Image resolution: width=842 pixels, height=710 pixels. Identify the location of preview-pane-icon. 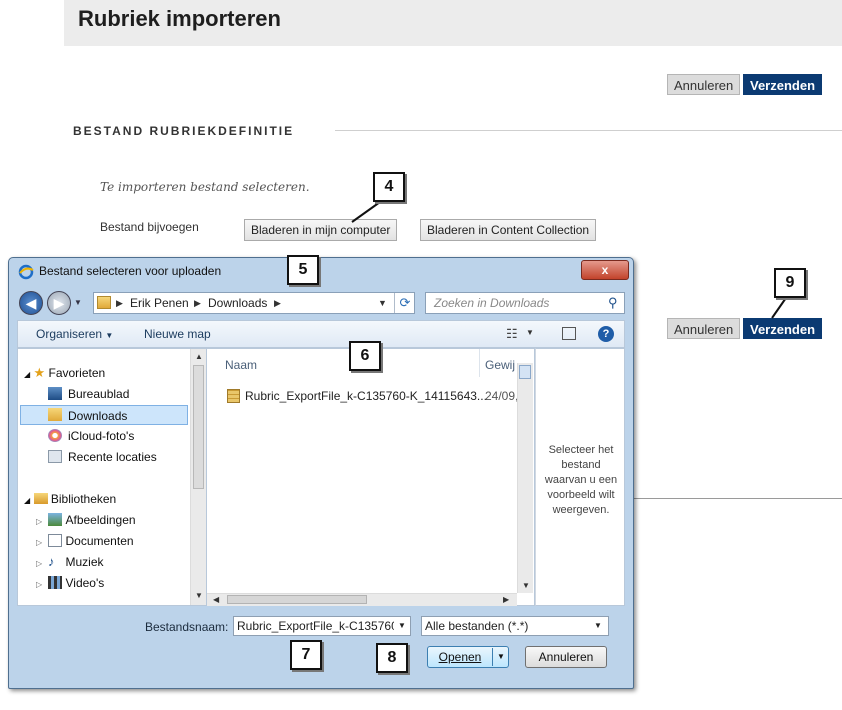
(569, 333).